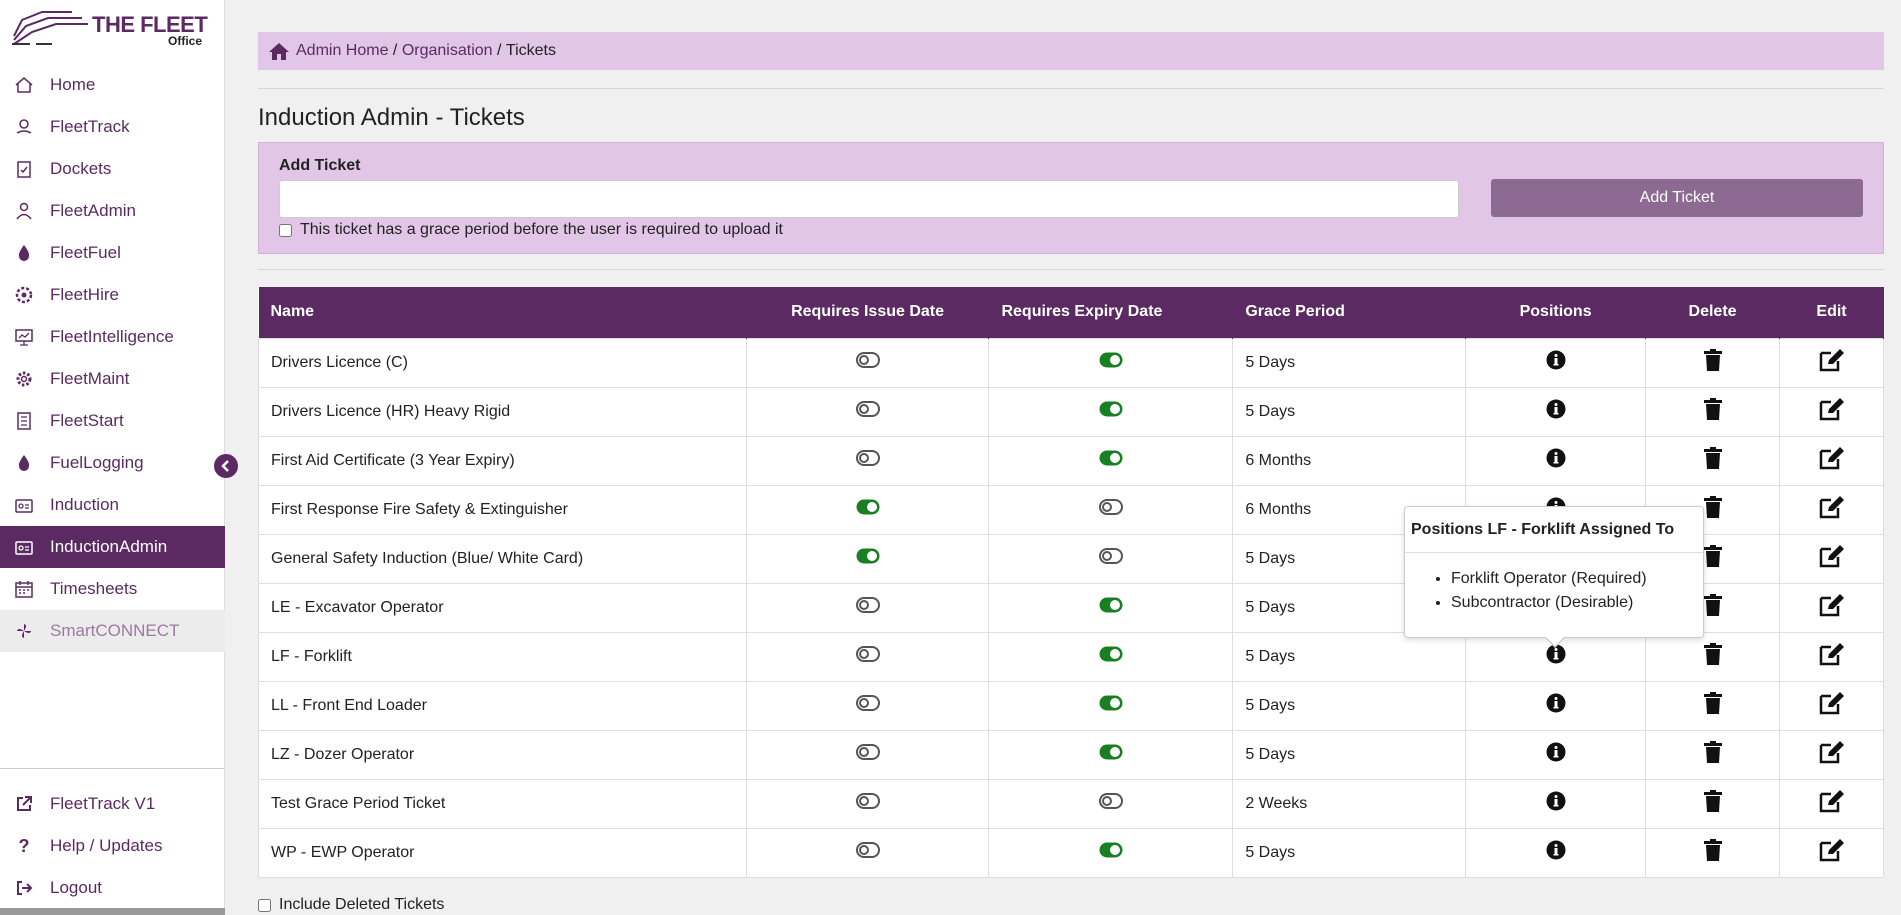 This screenshot has width=1901, height=915. What do you see at coordinates (112, 631) in the screenshot?
I see `sidebar-item-smartconnect: SmartCONNECT` at bounding box center [112, 631].